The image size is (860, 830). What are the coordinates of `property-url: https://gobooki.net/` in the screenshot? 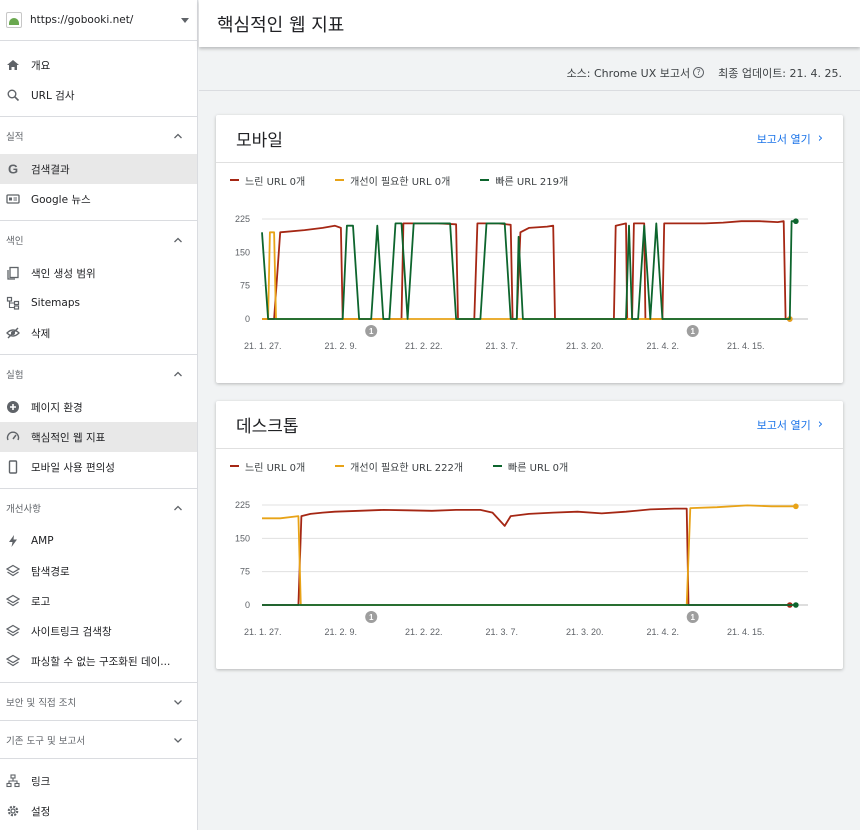 It's located at (82, 20).